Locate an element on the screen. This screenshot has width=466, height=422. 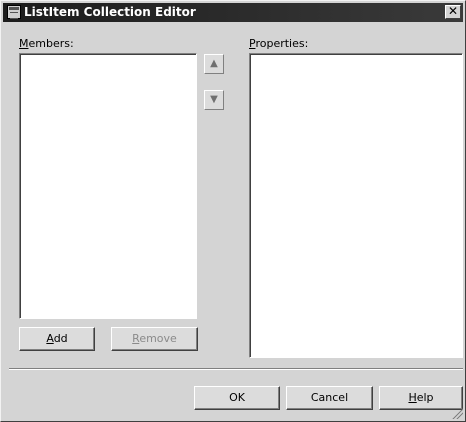
help-button-label: elp is located at coordinates (425, 397).